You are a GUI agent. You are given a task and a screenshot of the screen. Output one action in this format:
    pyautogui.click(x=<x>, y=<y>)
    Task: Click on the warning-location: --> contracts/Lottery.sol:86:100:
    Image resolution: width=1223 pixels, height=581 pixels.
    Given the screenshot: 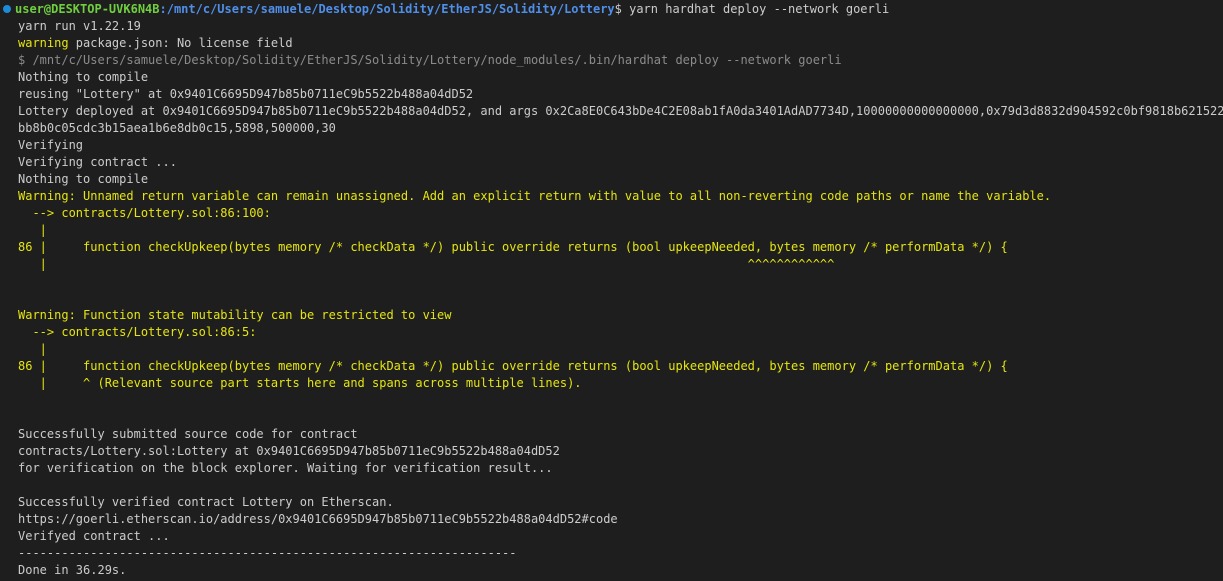 What is the action you would take?
    pyautogui.click(x=144, y=213)
    